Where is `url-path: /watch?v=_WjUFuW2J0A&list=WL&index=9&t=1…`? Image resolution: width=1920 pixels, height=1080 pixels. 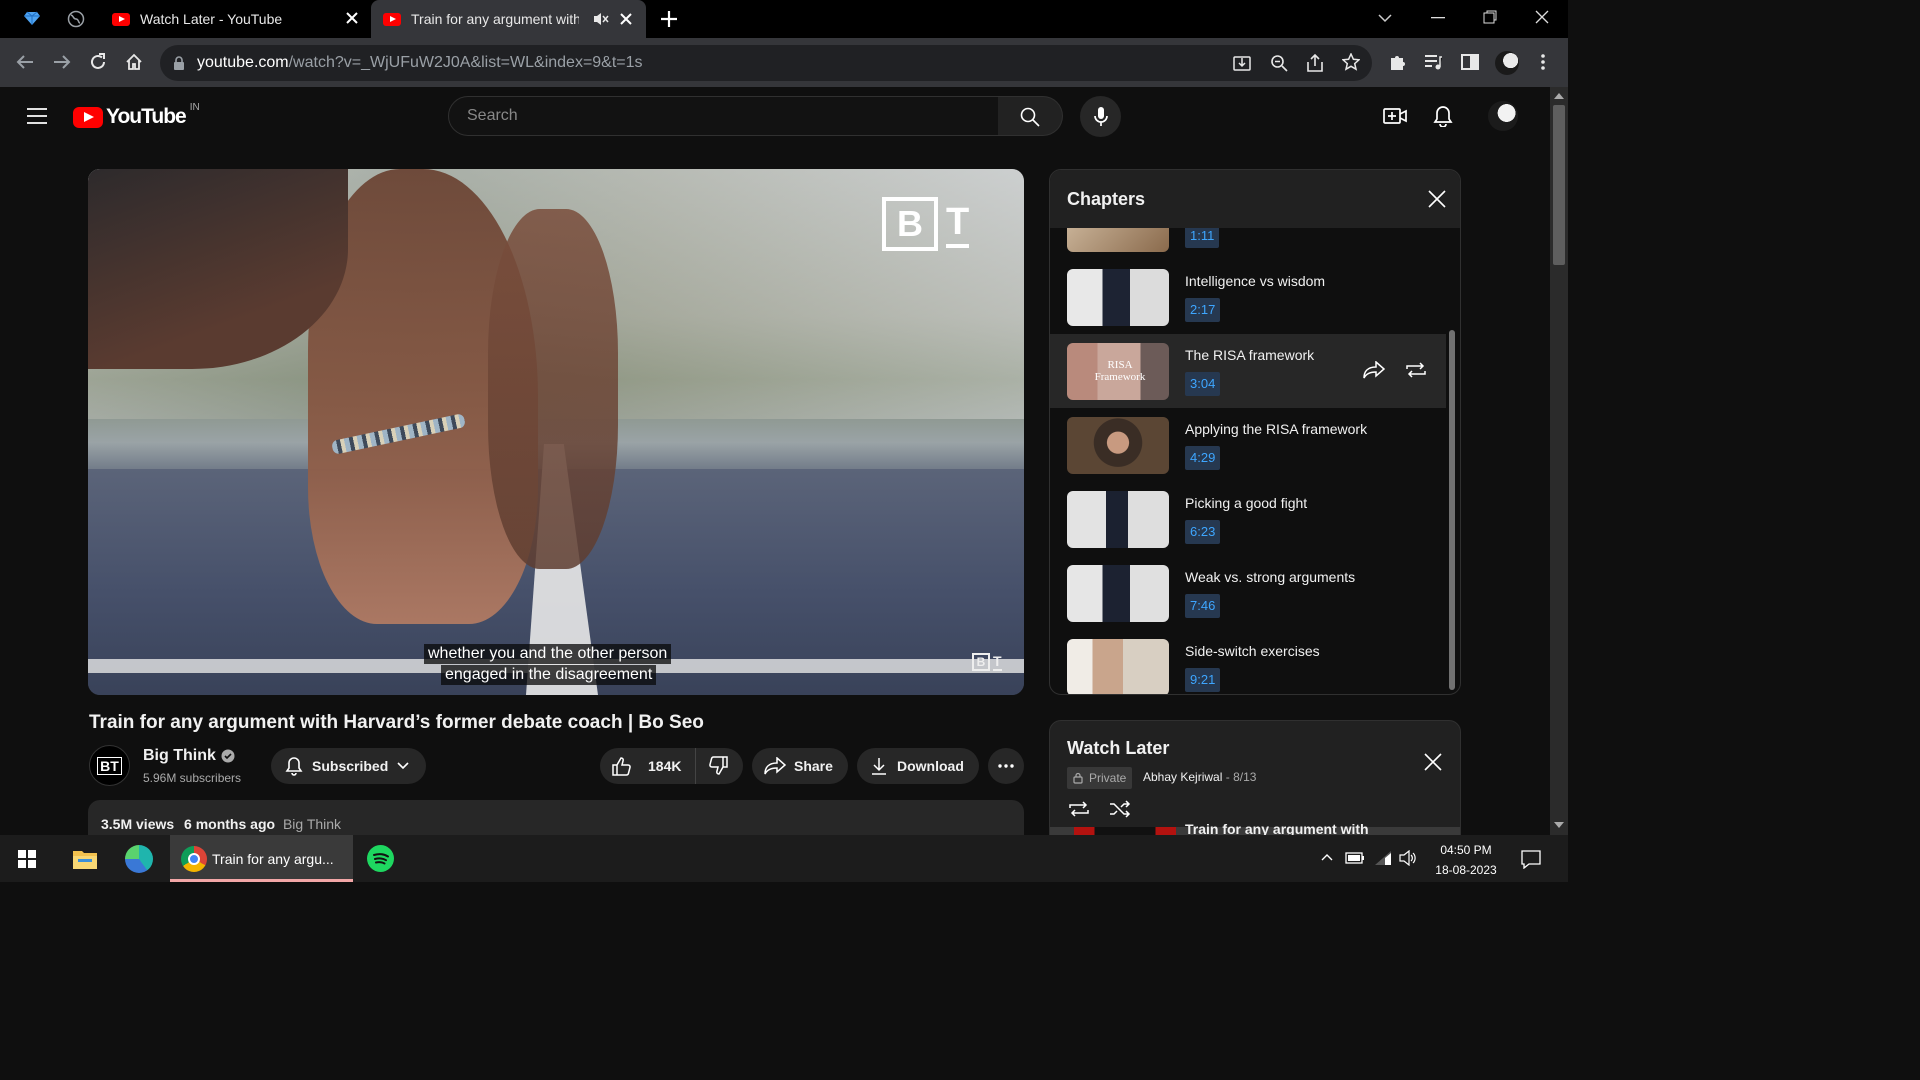
url-path: /watch?v=_WjUFuW2J0A&list=WL&index=9&t=1… is located at coordinates (465, 62).